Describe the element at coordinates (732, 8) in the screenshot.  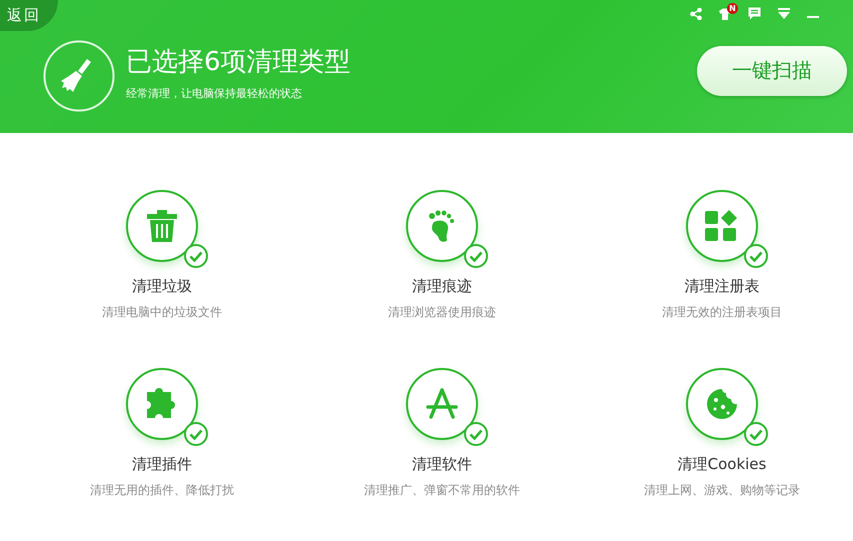
I see `notification-badge: N` at that location.